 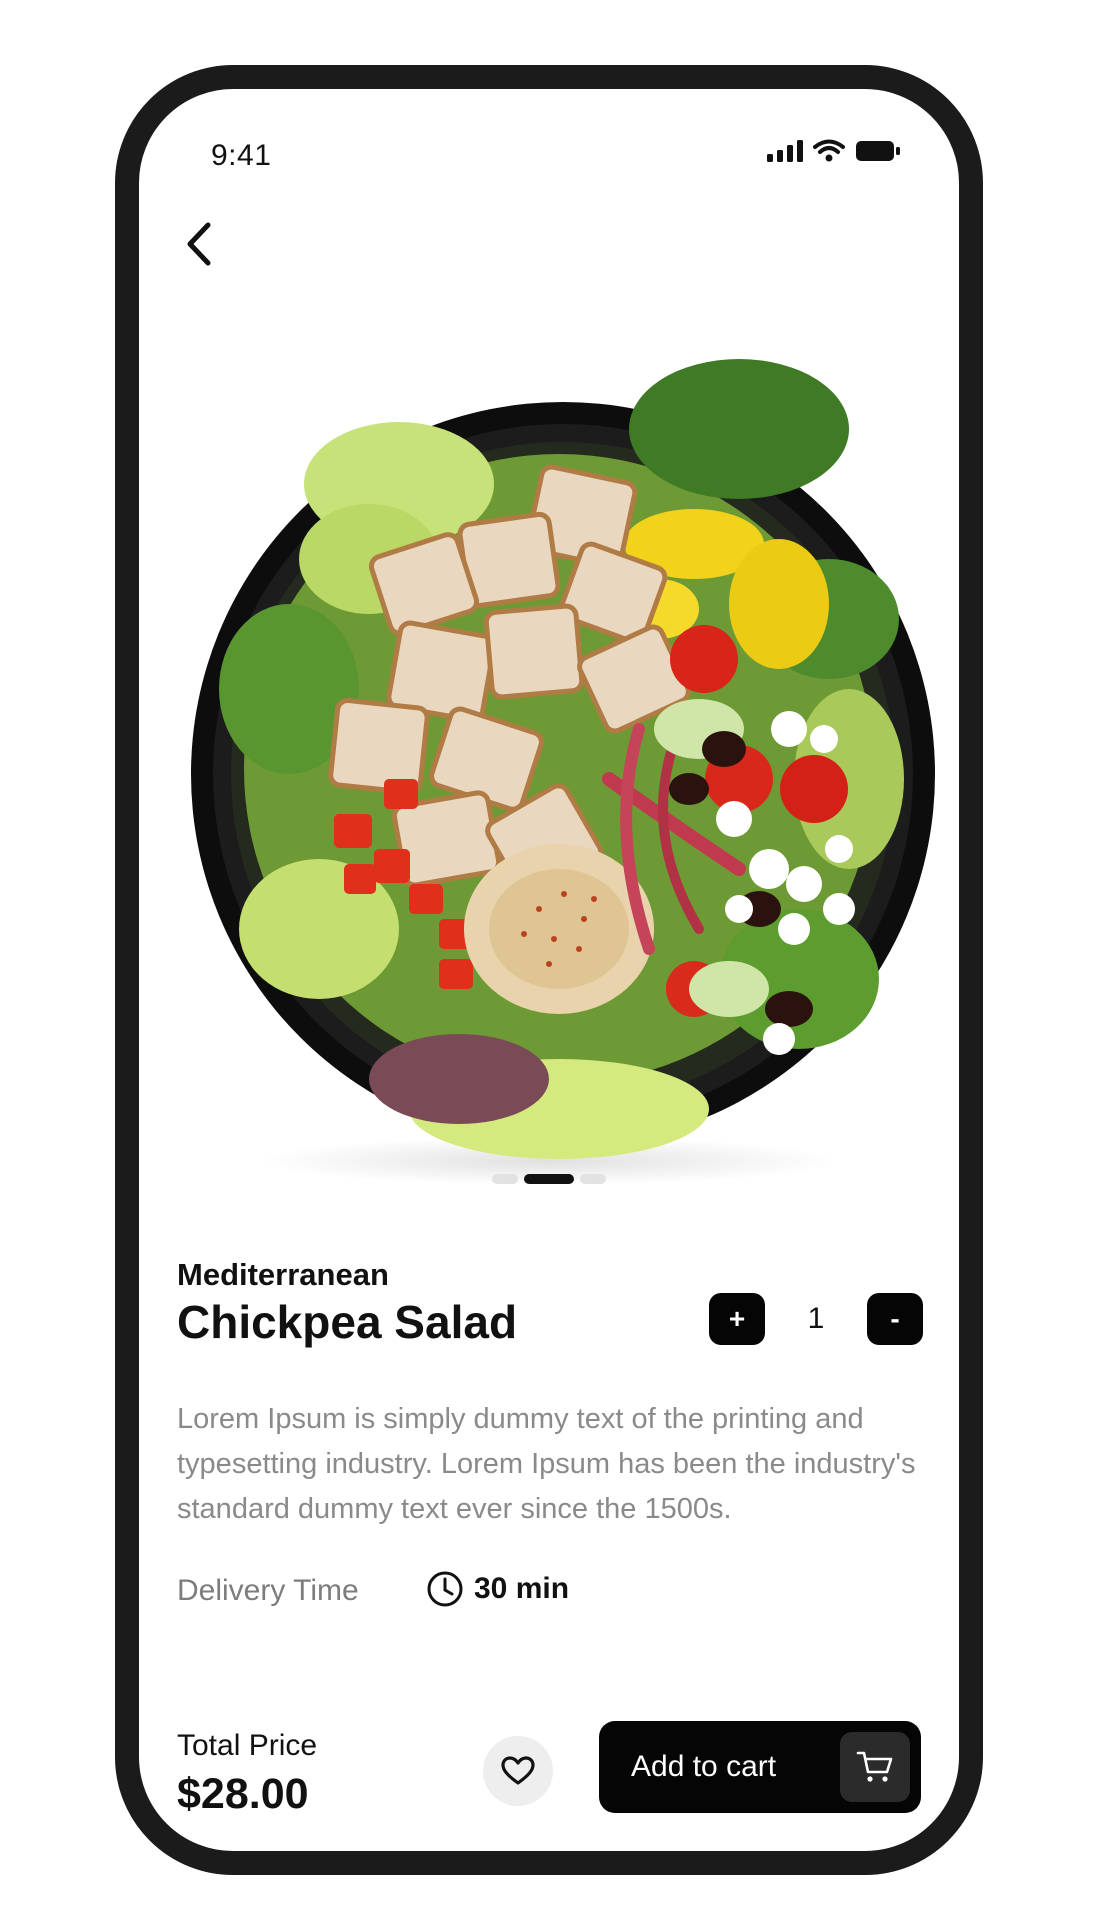 I want to click on delivery-time: 30 min, so click(x=497, y=1589).